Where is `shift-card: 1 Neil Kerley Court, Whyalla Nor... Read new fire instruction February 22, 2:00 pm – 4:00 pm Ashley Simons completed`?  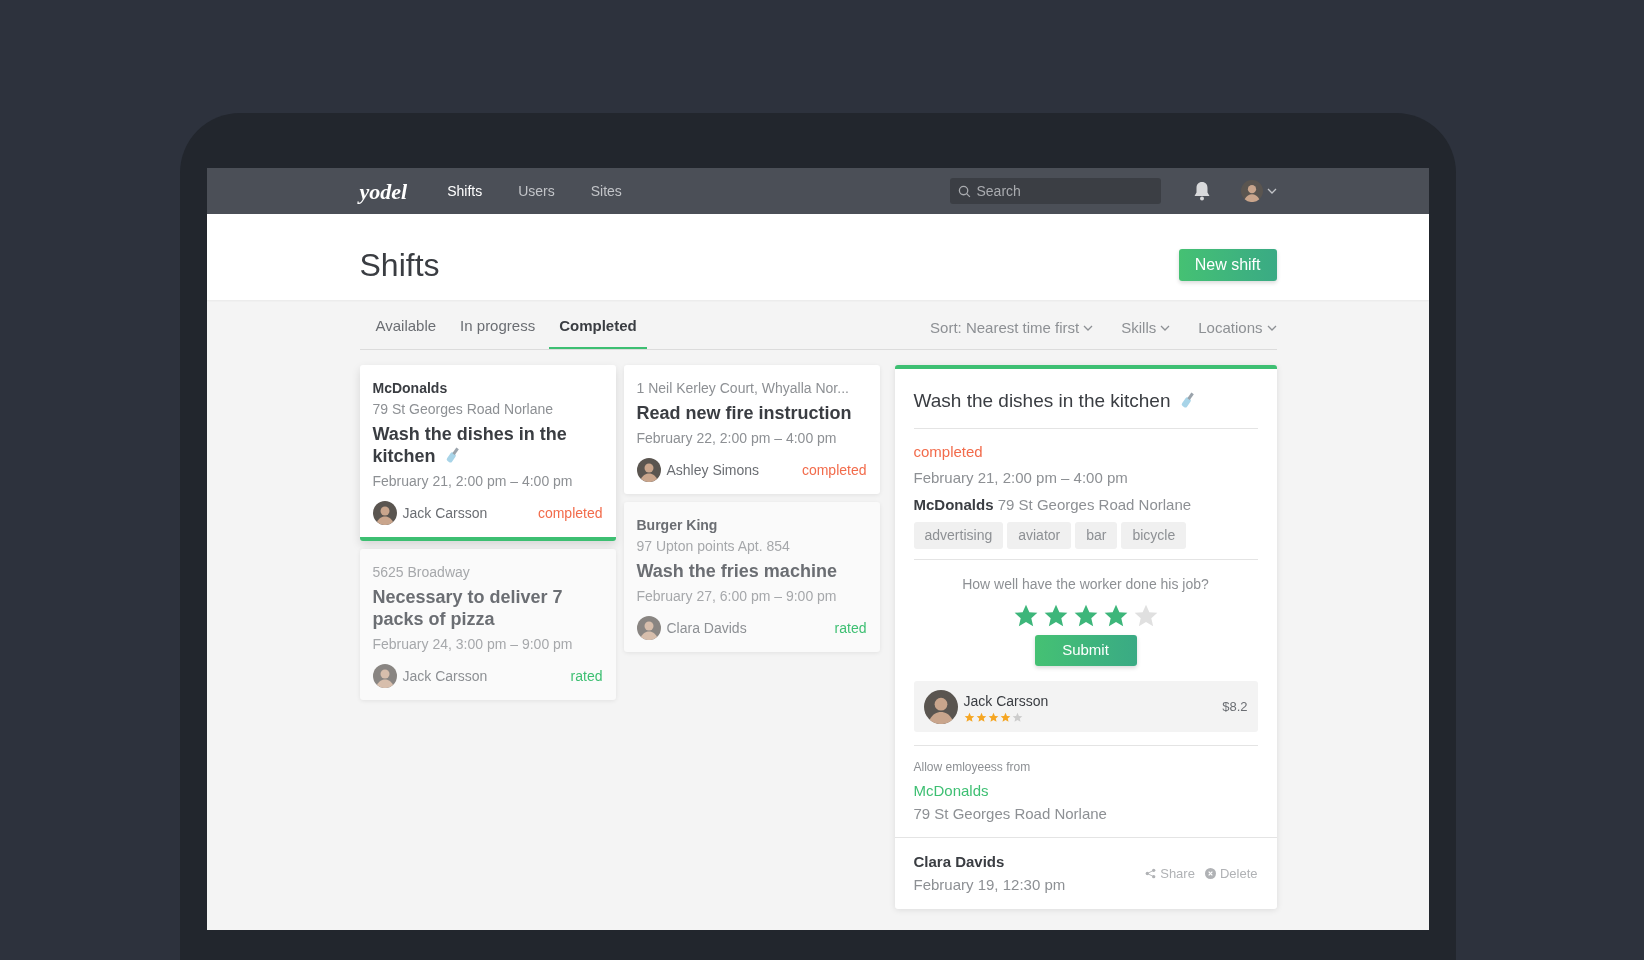 shift-card: 1 Neil Kerley Court, Whyalla Nor... Read new fire instruction February 22, 2:00 pm – 4:00 pm Ashley Simons completed is located at coordinates (751, 429).